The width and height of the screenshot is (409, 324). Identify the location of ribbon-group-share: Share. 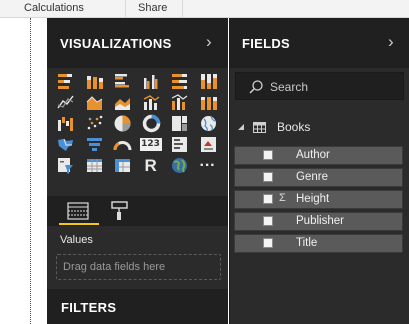
(152, 8).